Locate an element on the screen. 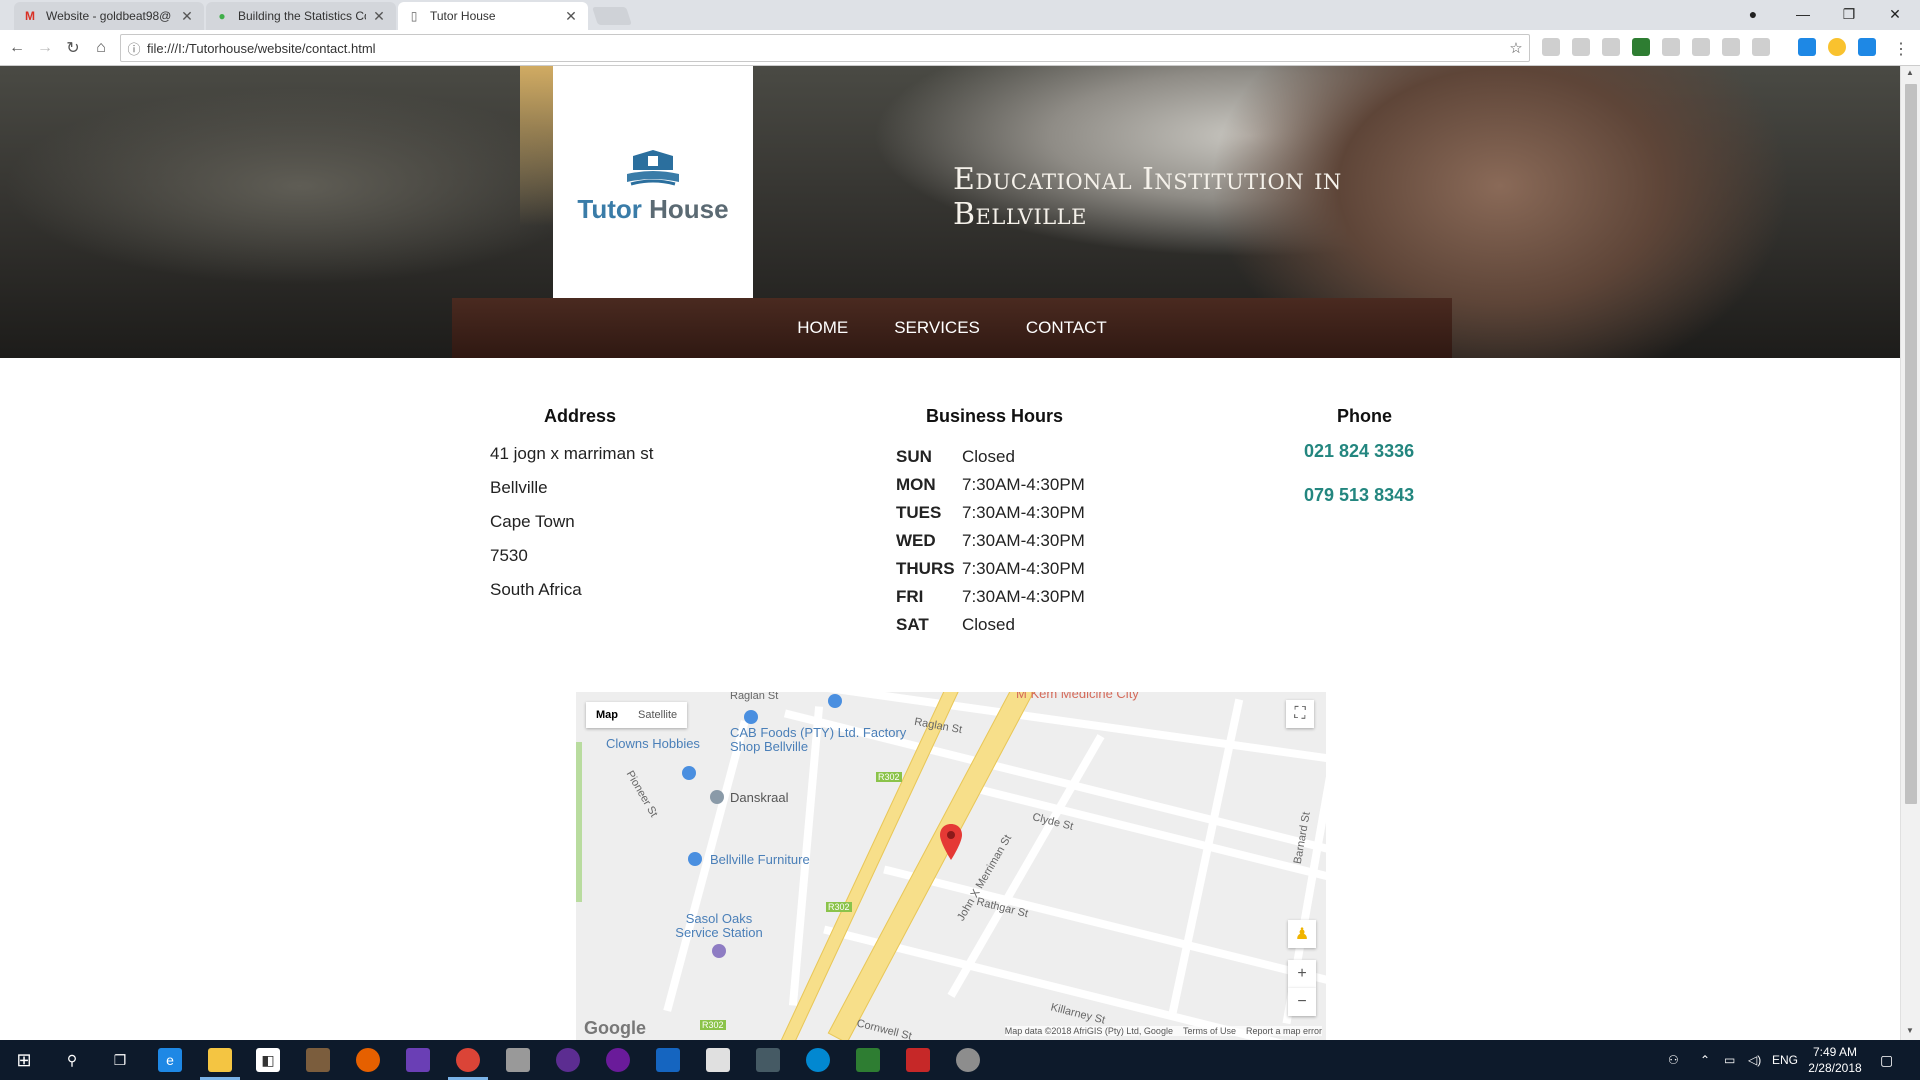 This screenshot has width=1920, height=1080. pegman-icon: ♟ is located at coordinates (1302, 934).